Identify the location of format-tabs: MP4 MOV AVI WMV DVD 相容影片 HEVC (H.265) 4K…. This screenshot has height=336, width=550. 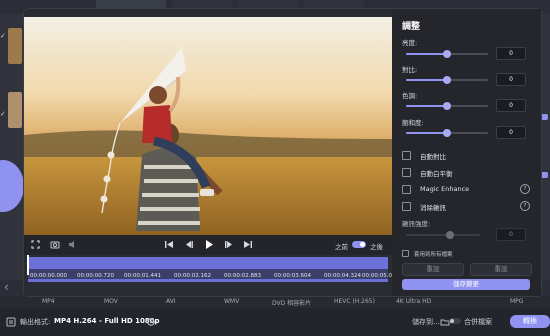
(275, 302).